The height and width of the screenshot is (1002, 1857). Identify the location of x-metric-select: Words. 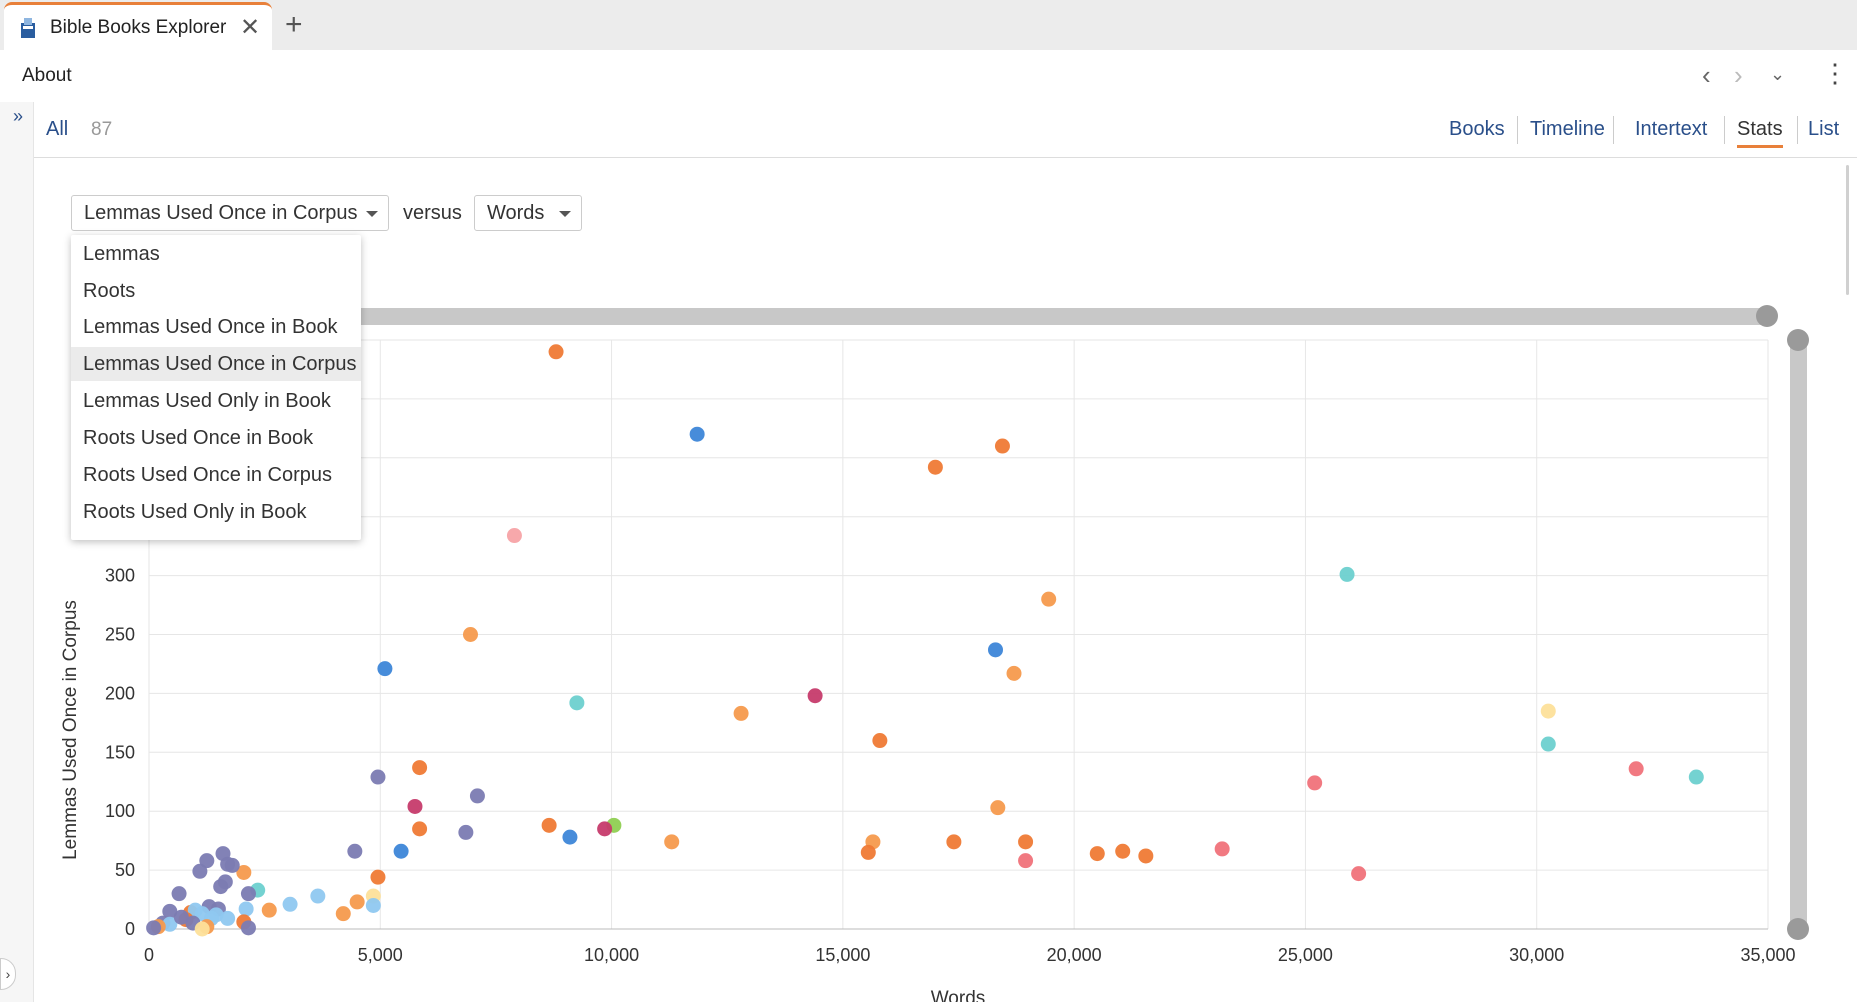
(528, 213).